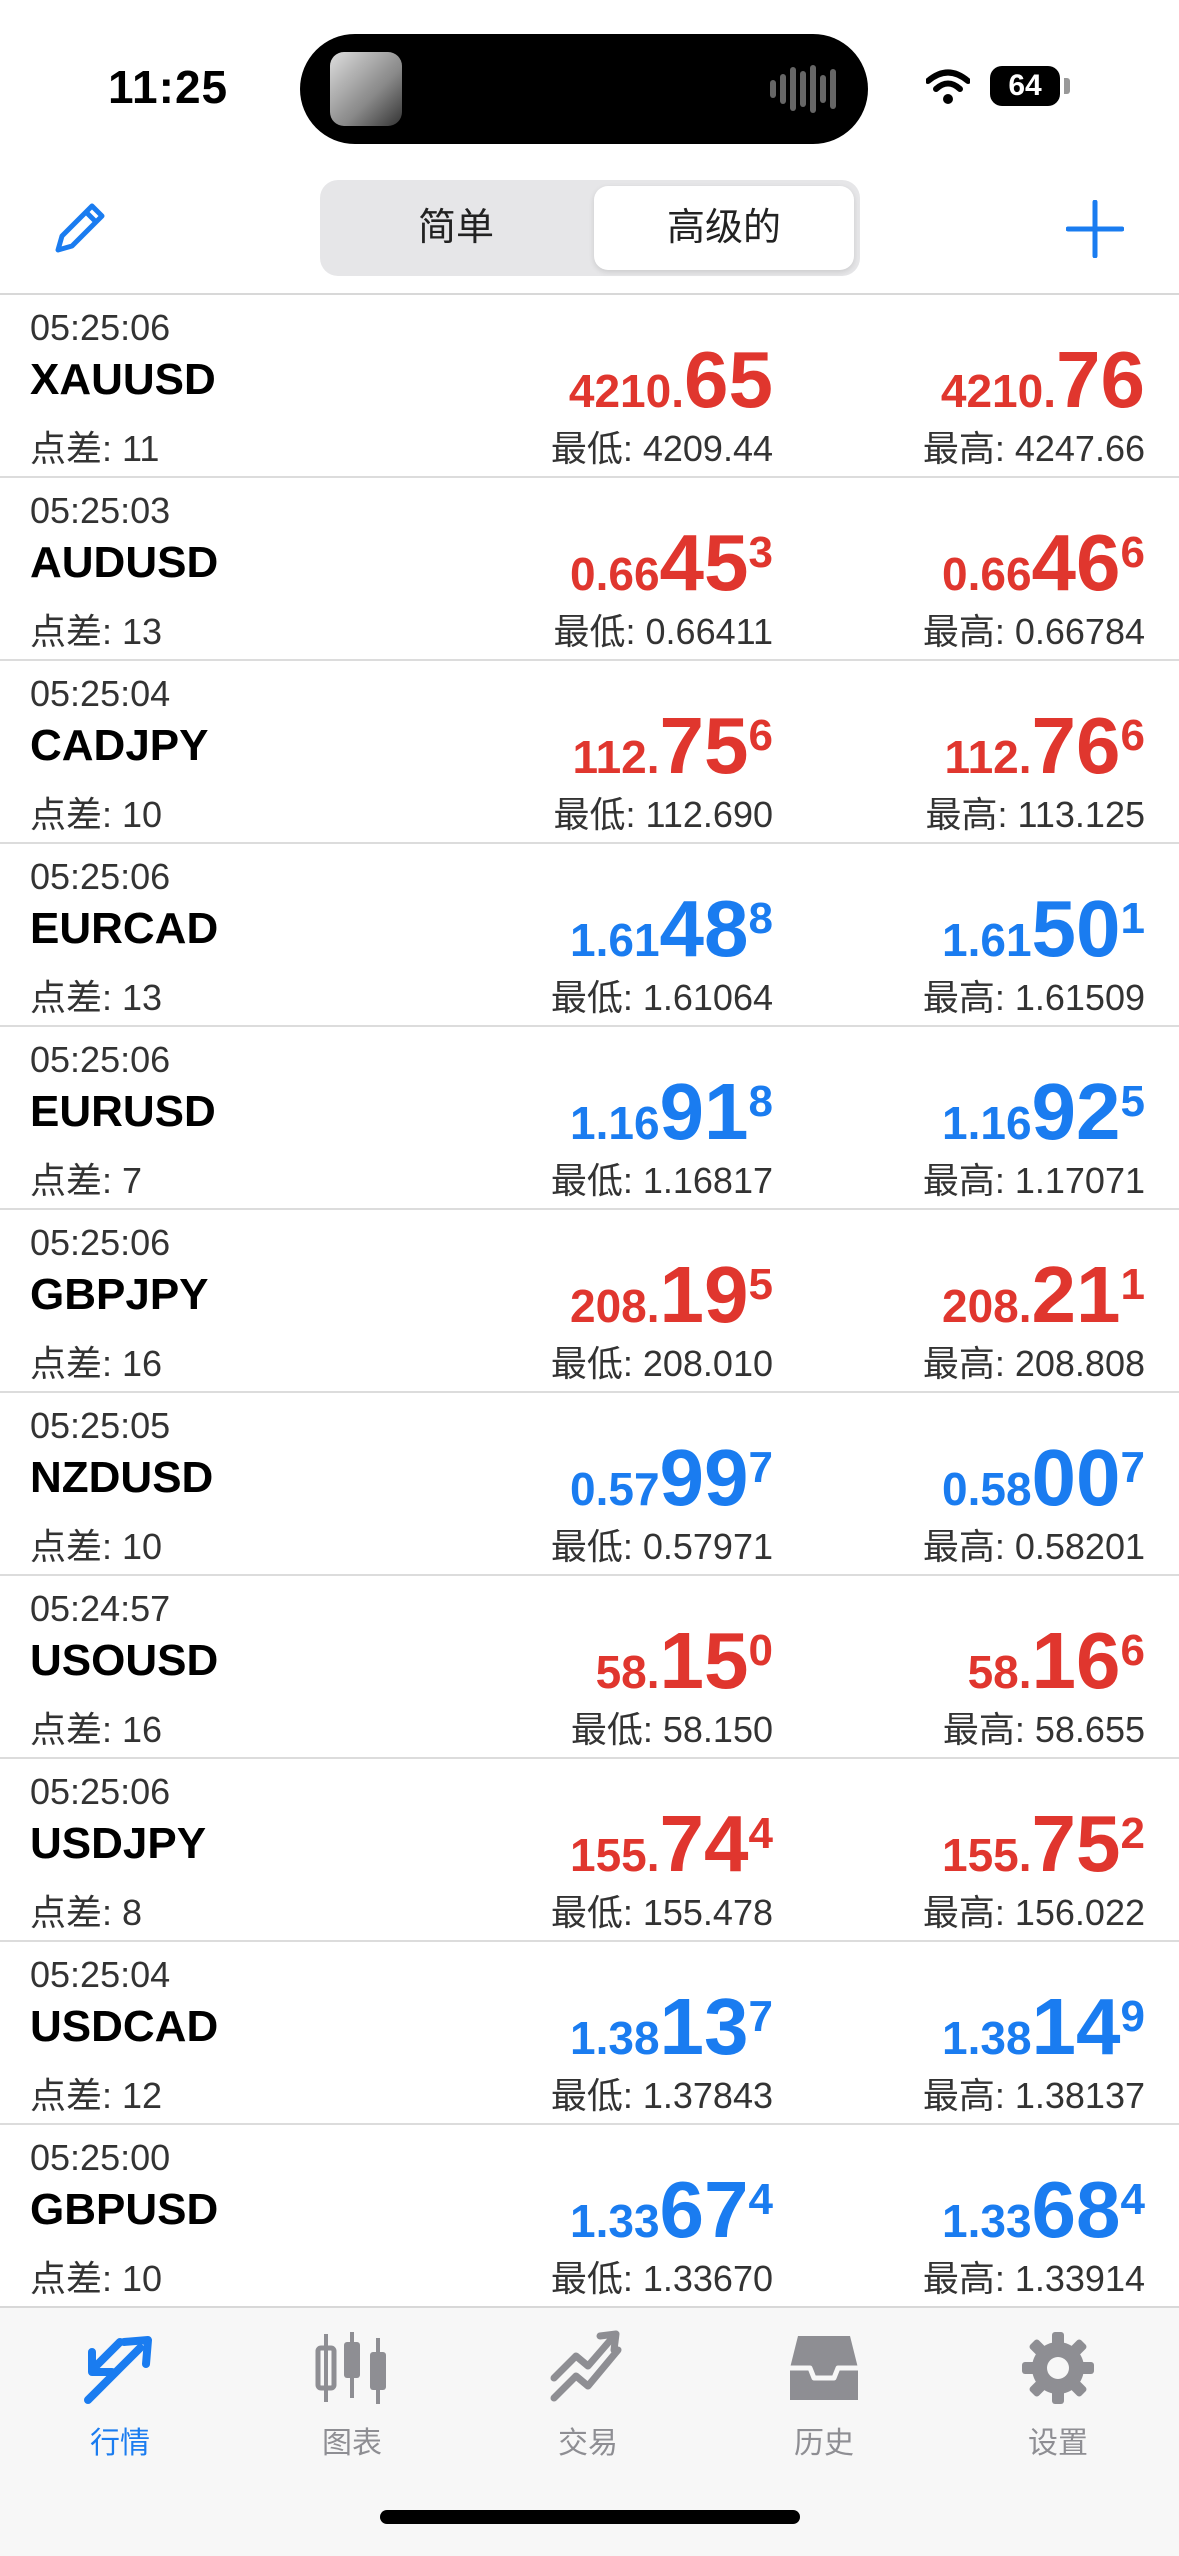  What do you see at coordinates (590, 2517) in the screenshot?
I see `home-indicator` at bounding box center [590, 2517].